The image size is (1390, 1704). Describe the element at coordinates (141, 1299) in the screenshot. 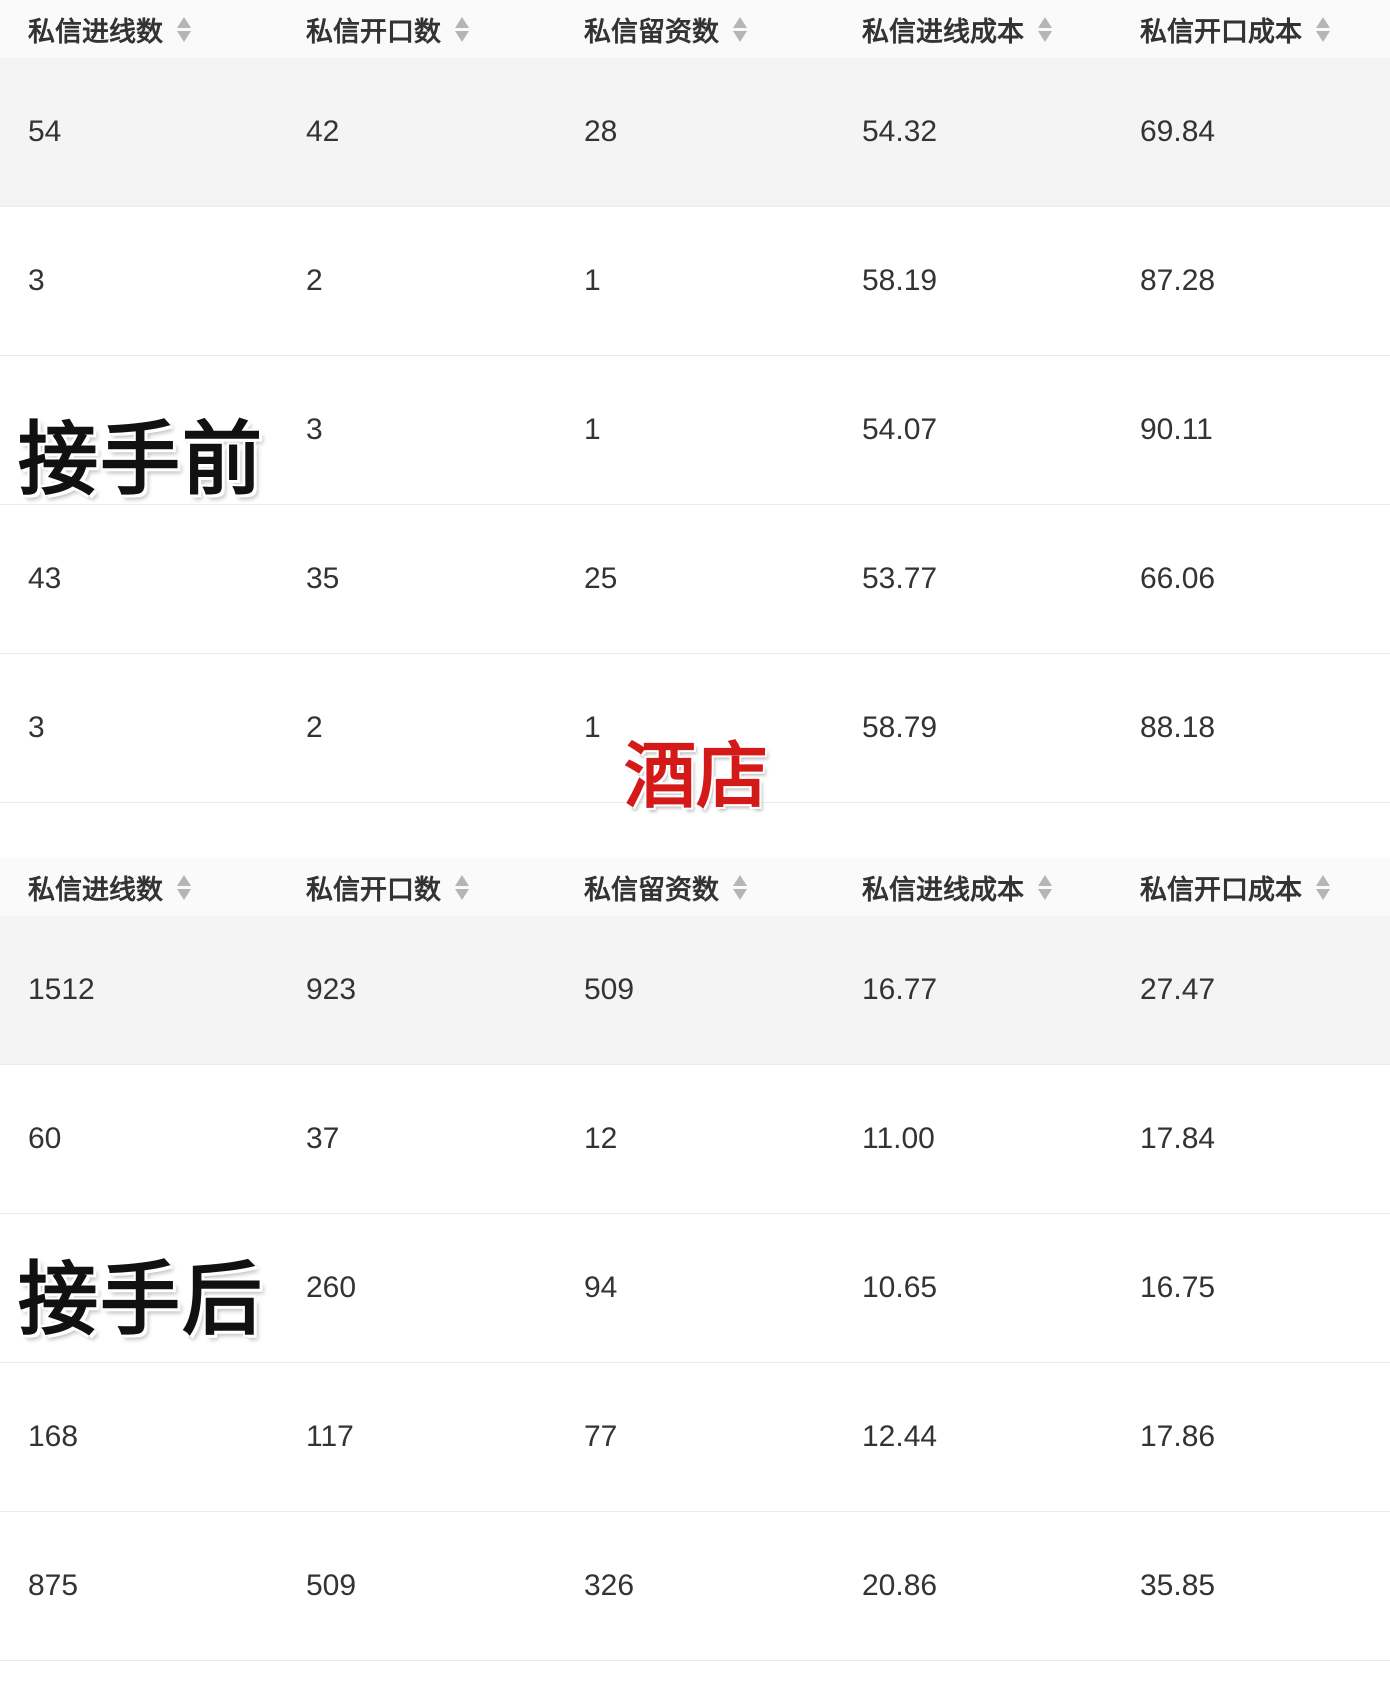

I see `after-takeover-caption: 接手后` at that location.